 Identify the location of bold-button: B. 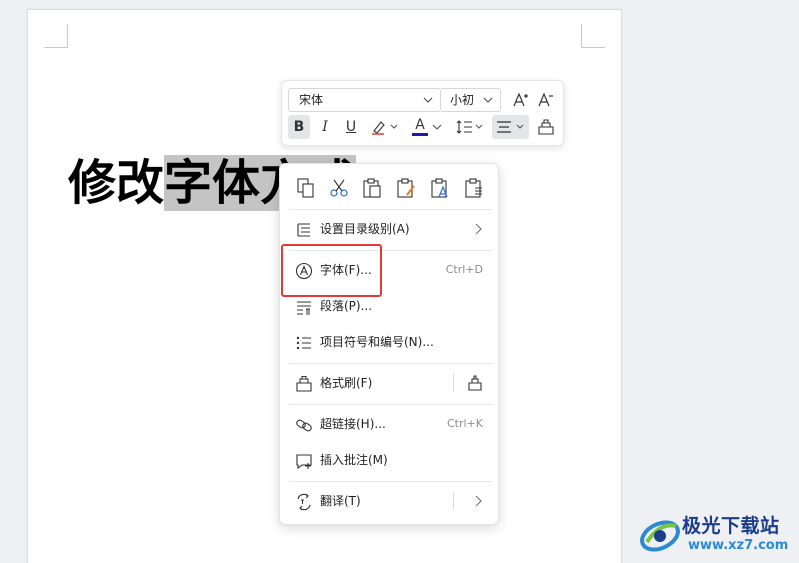
(299, 127).